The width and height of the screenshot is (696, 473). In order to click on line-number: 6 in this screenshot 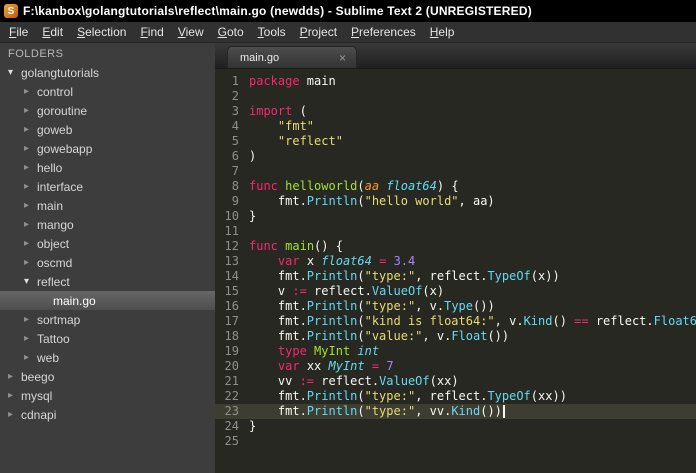, I will do `click(235, 156)`.